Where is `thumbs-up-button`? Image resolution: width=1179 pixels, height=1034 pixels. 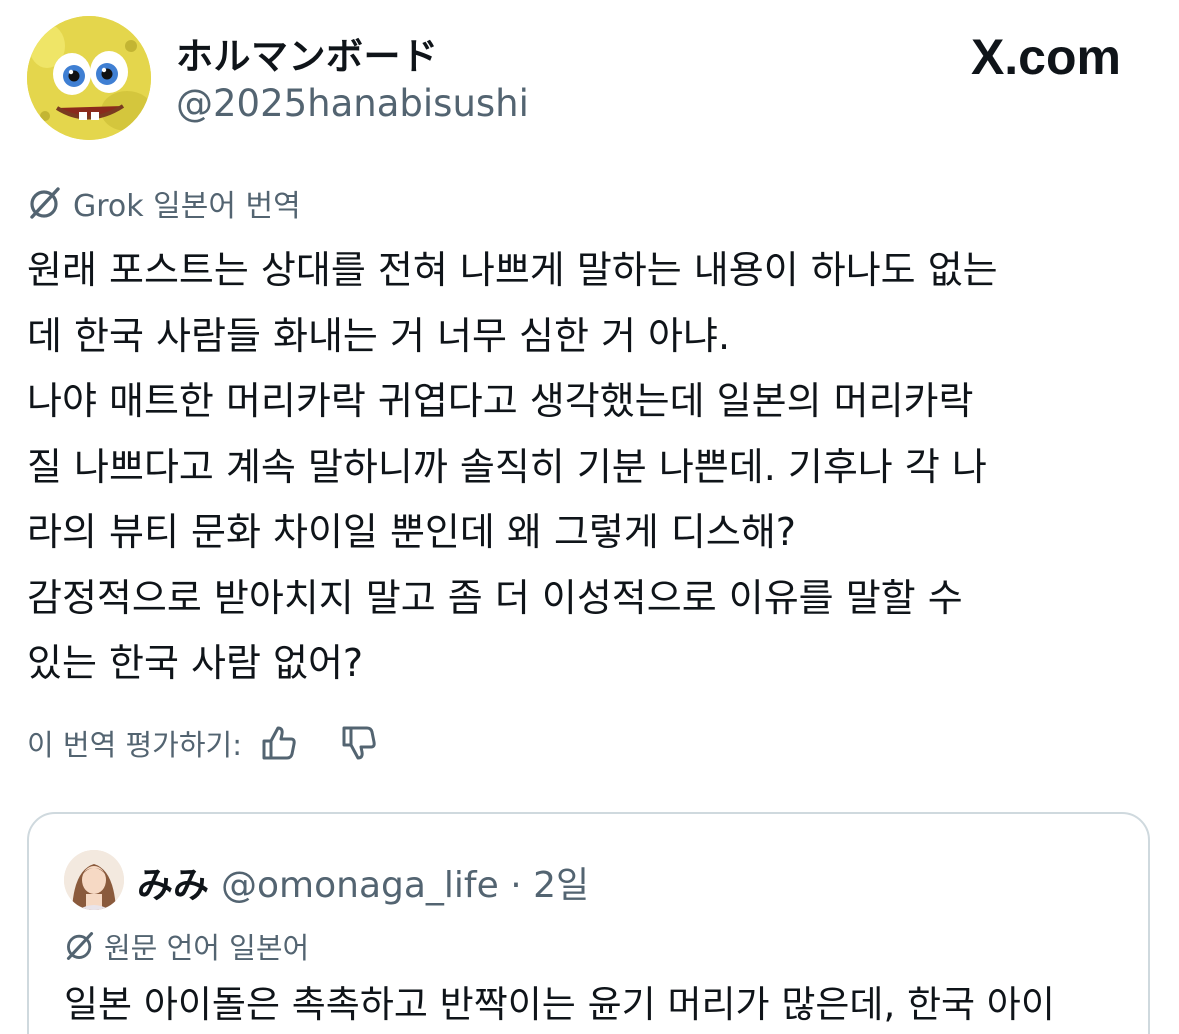
thumbs-up-button is located at coordinates (279, 743).